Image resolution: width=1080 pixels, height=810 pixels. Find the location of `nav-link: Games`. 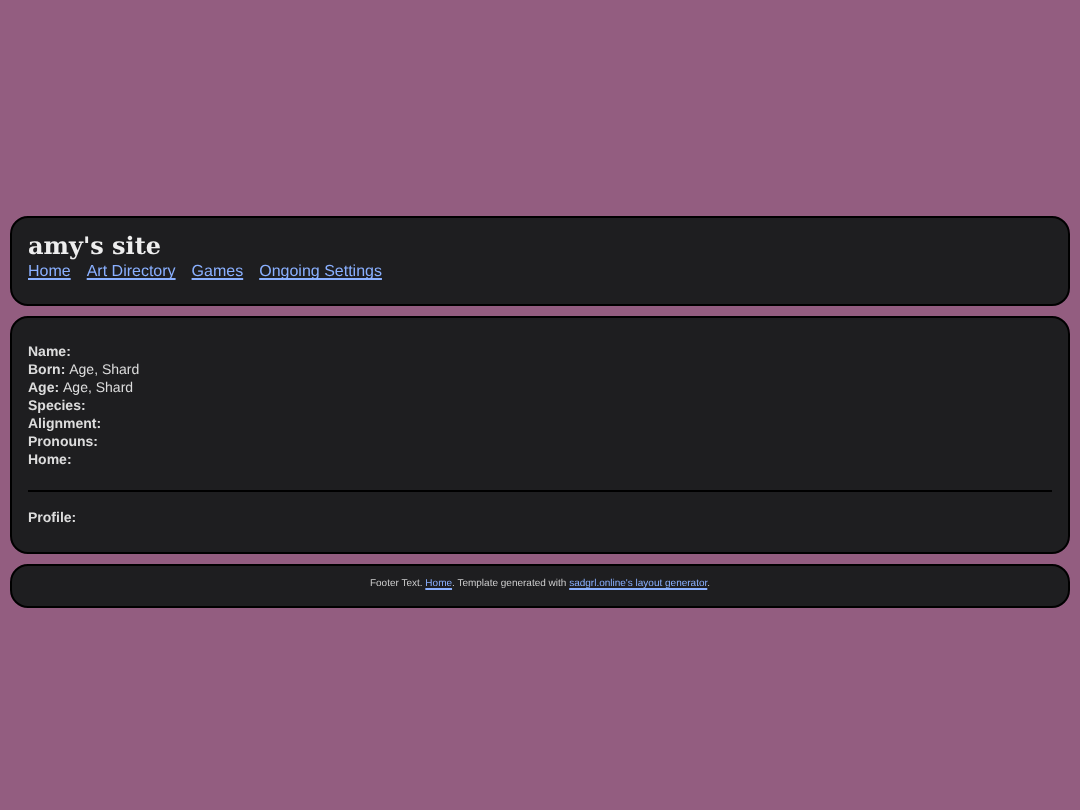

nav-link: Games is located at coordinates (217, 272).